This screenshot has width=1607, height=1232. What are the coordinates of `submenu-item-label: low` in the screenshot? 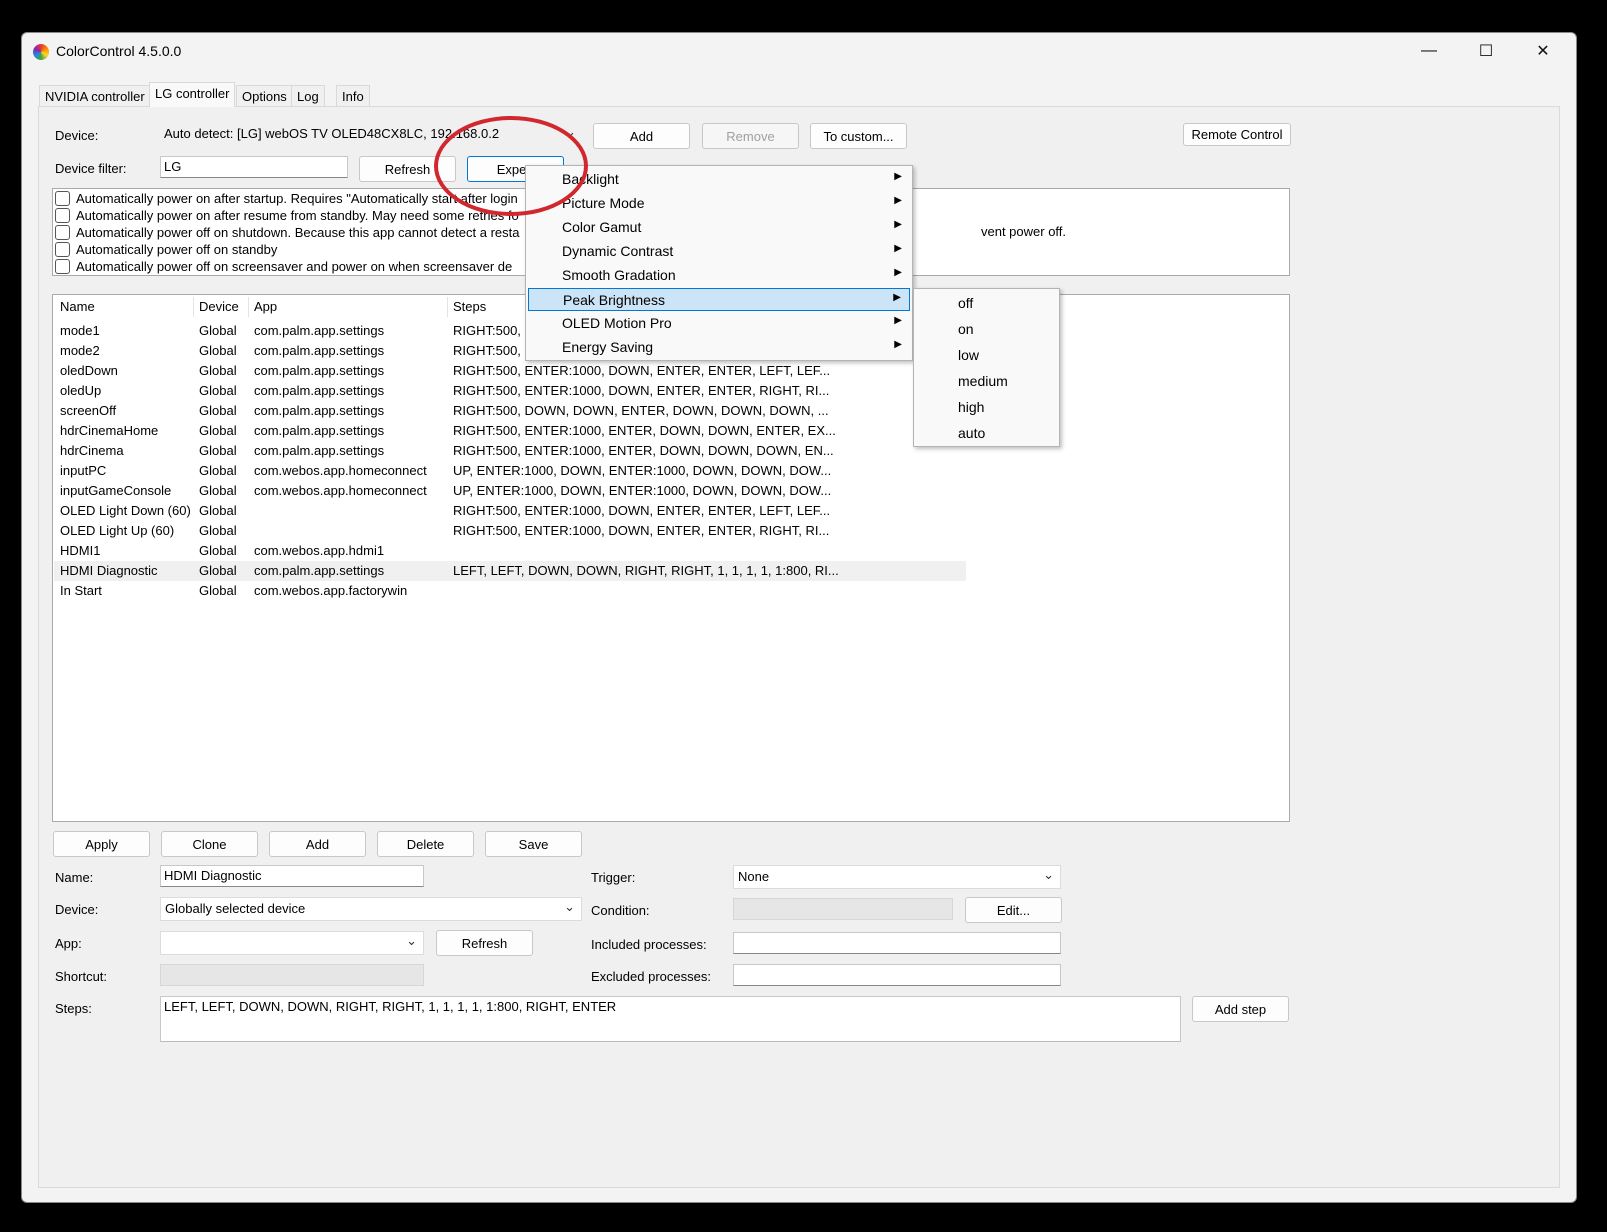 It's located at (969, 355).